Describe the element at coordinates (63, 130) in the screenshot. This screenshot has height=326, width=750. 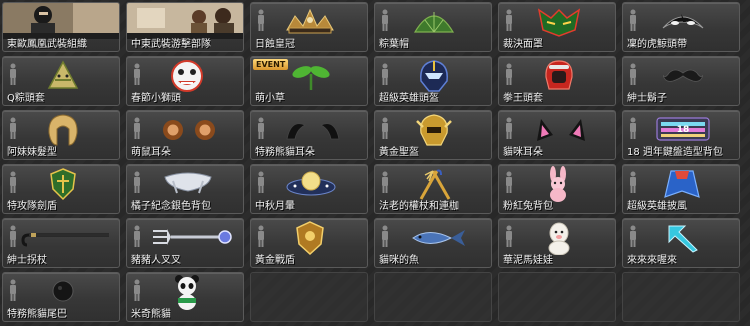
I see `hairstyle-icon` at that location.